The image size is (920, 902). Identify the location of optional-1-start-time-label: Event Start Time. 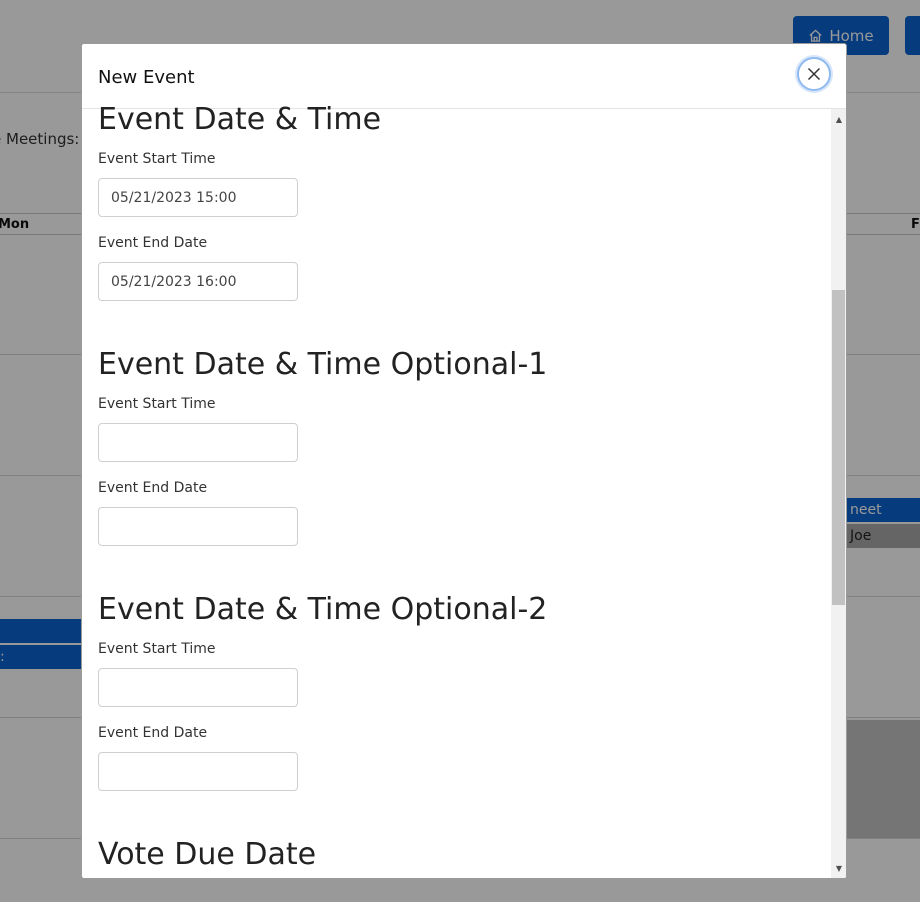
(157, 404).